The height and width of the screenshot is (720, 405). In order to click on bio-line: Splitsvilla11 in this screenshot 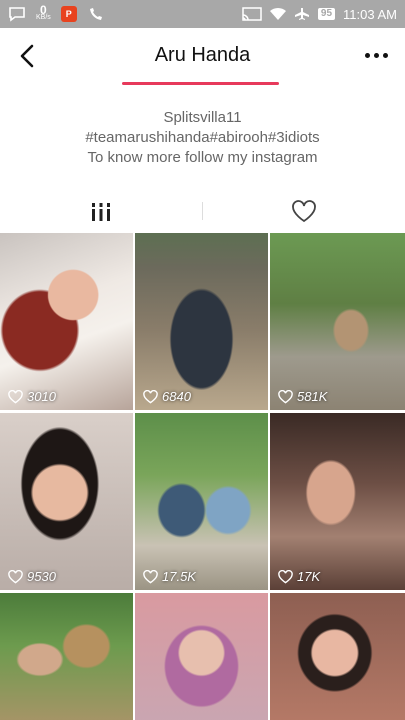, I will do `click(202, 117)`.